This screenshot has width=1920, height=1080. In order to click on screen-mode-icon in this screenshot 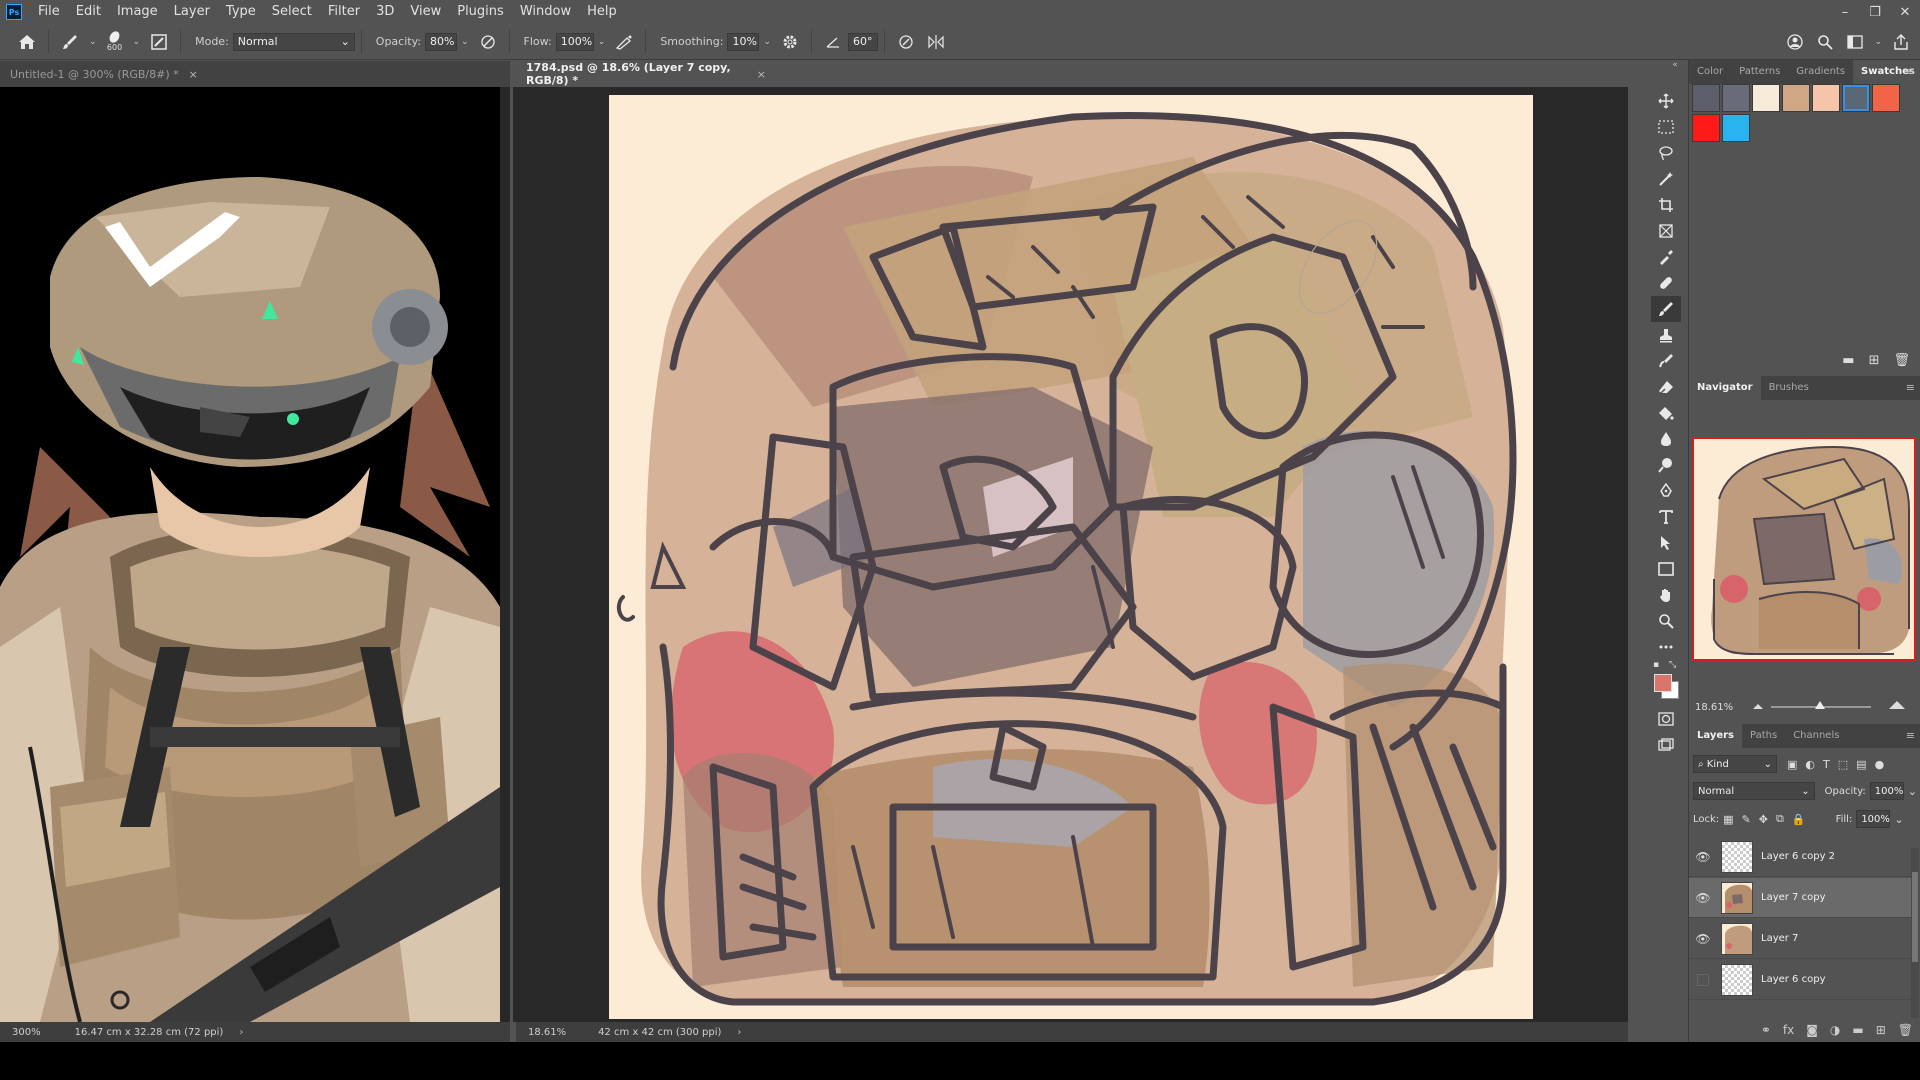, I will do `click(1666, 745)`.